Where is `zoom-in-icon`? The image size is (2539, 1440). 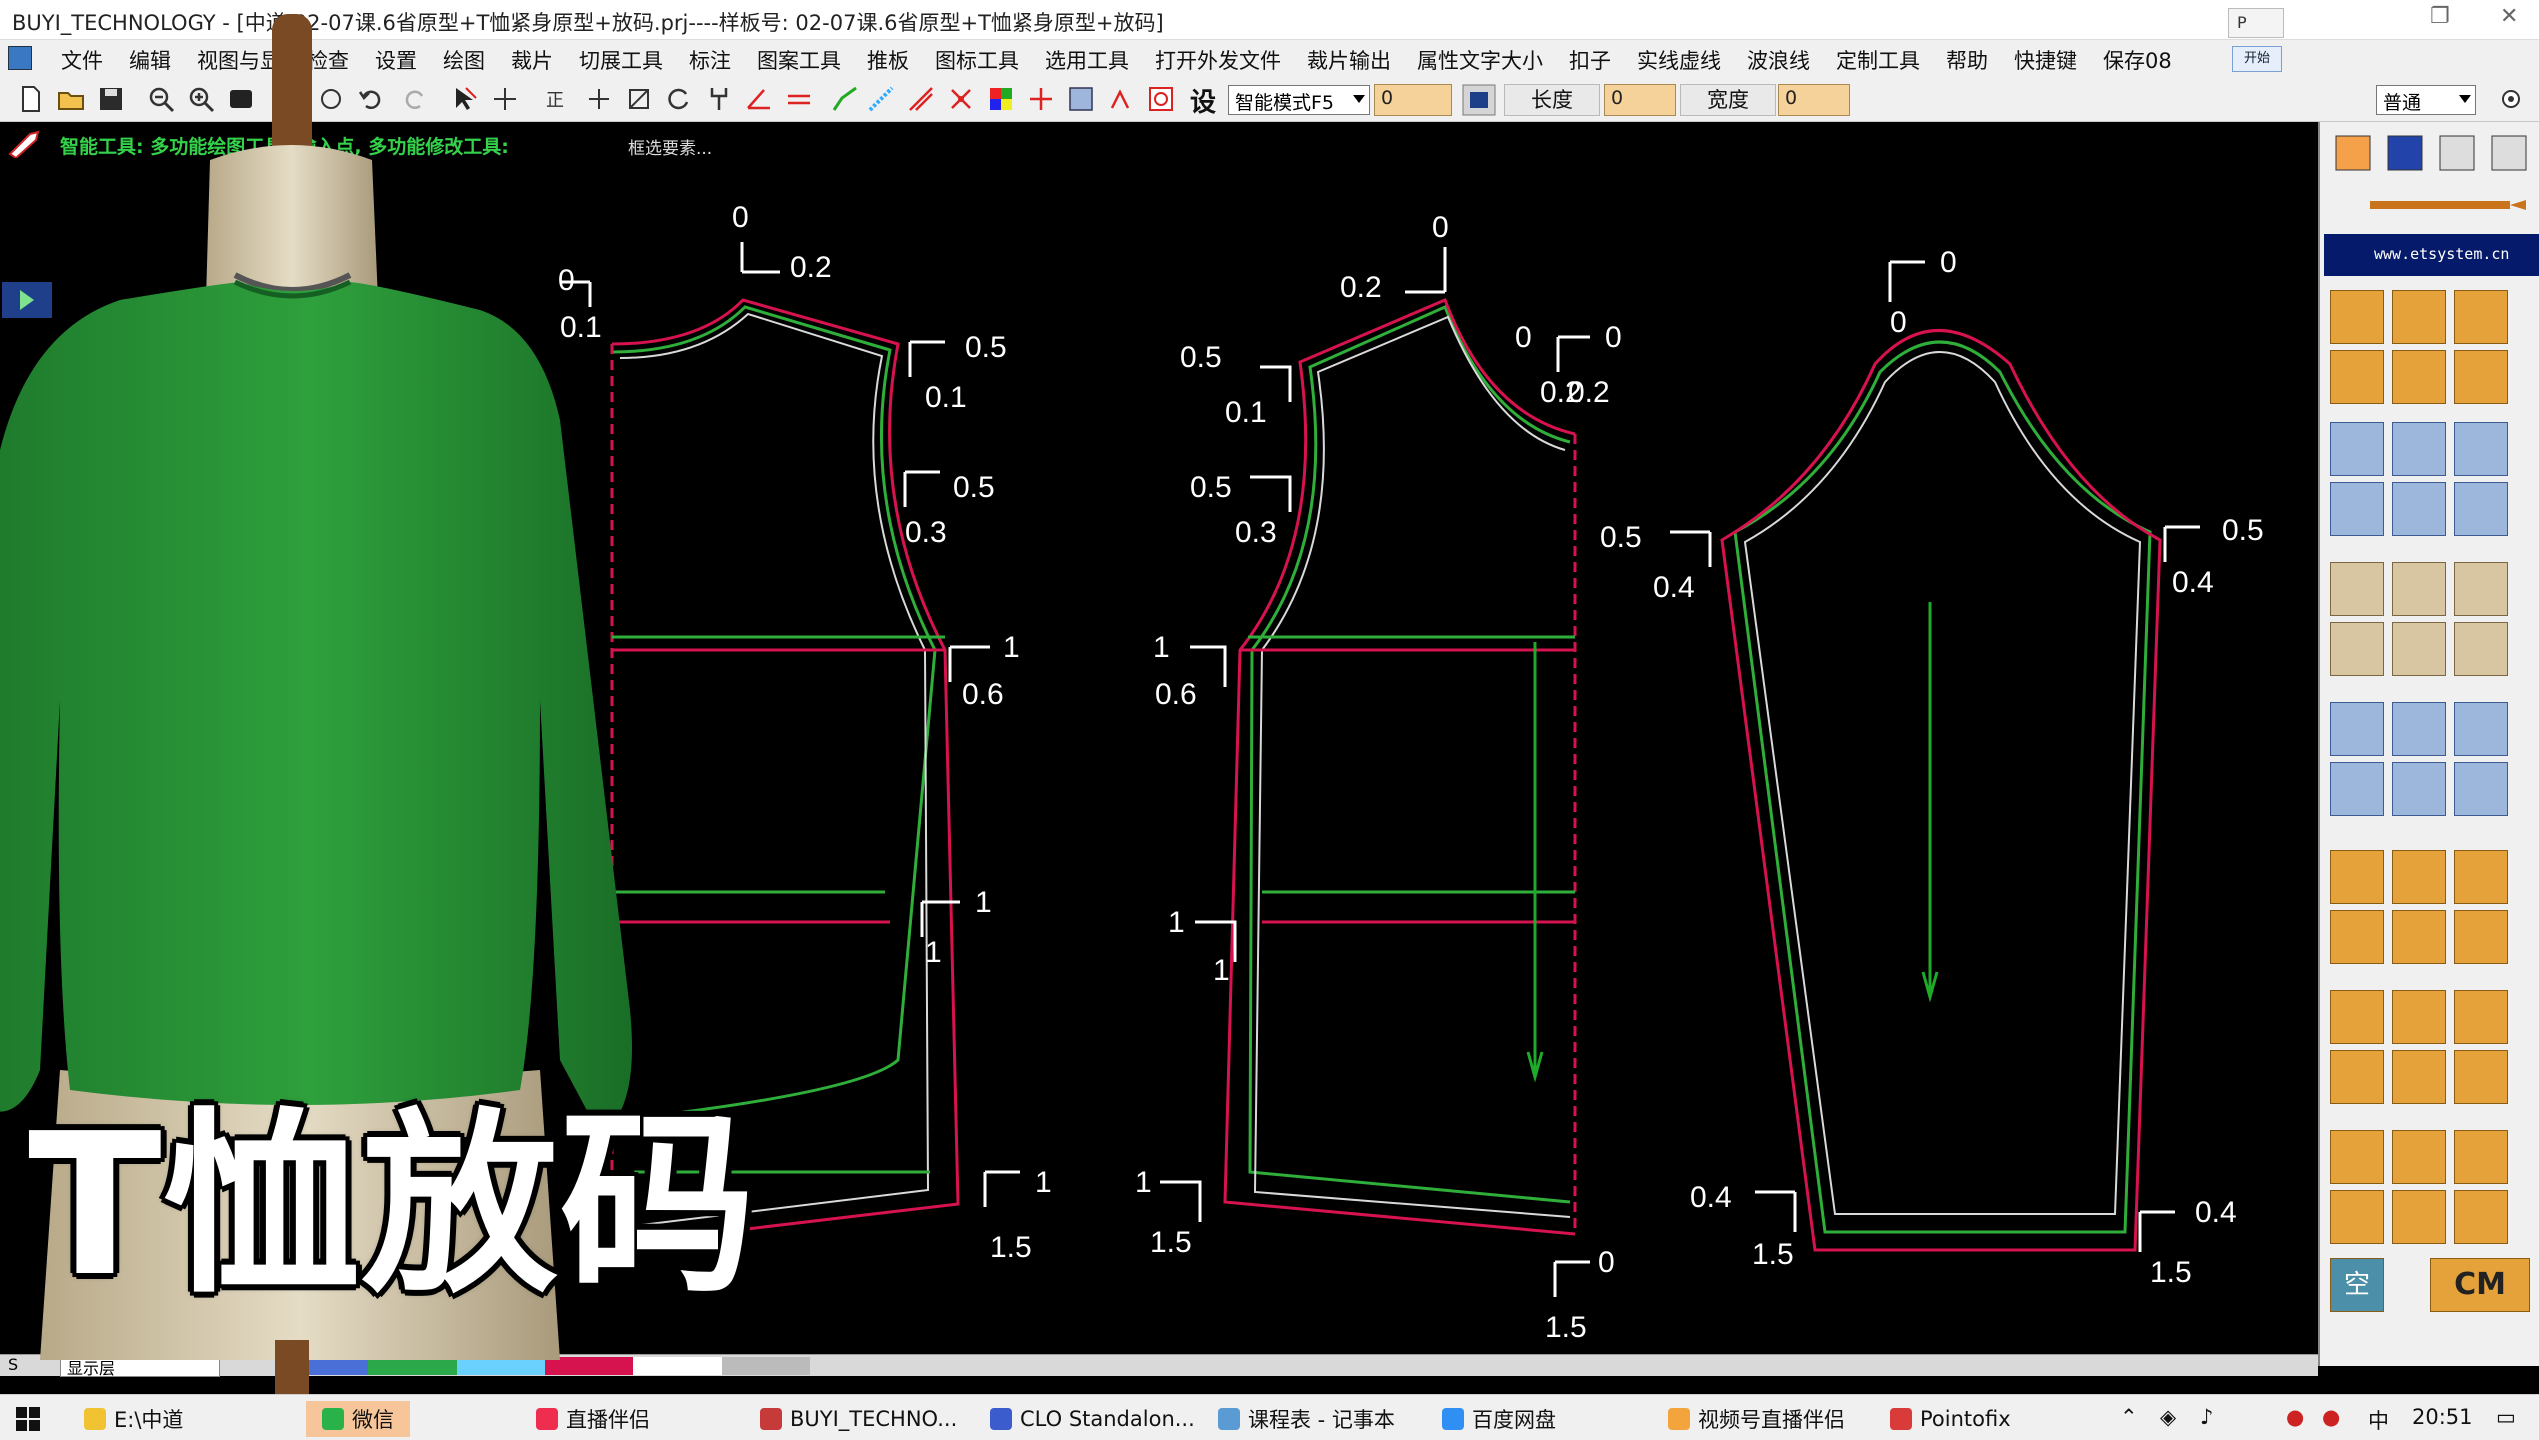
zoom-in-icon is located at coordinates (201, 99).